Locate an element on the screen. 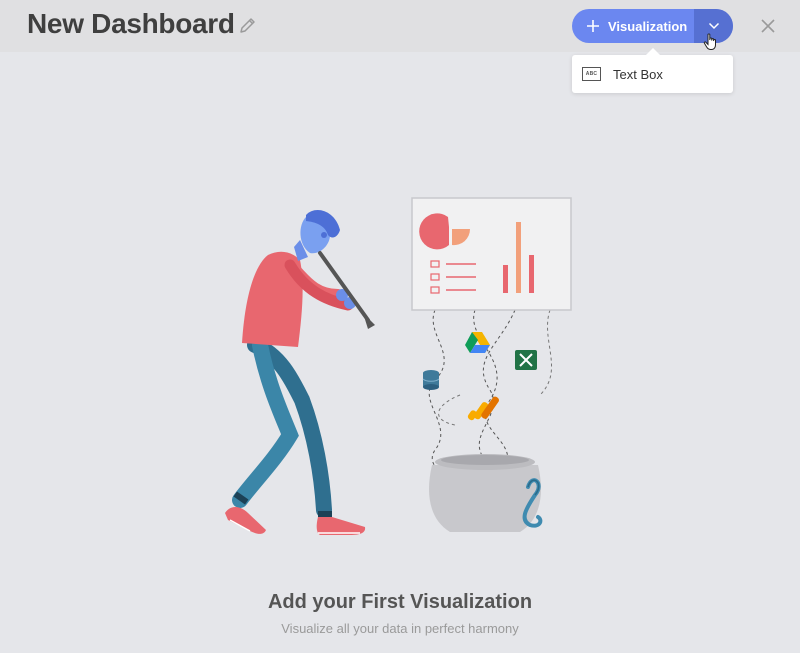  text-box-icon: ABC is located at coordinates (591, 74).